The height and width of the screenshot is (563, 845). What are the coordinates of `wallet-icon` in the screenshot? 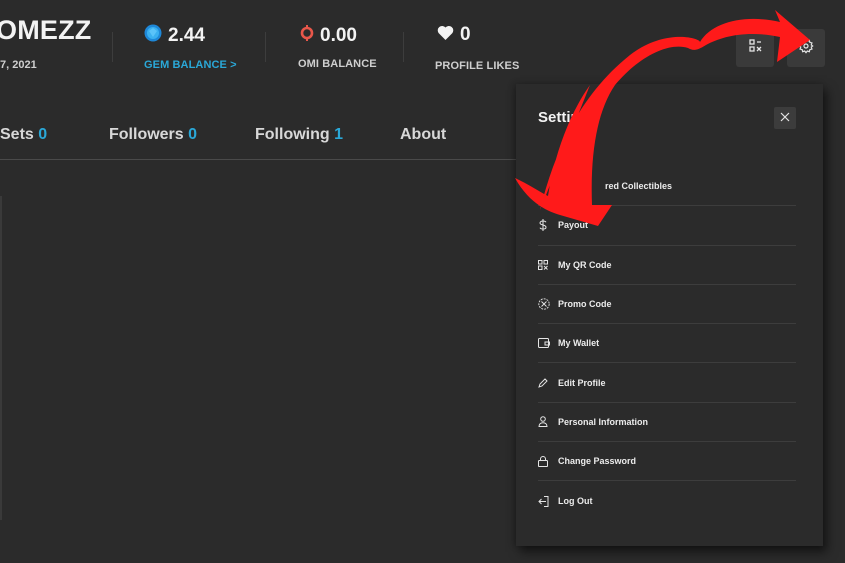 It's located at (548, 343).